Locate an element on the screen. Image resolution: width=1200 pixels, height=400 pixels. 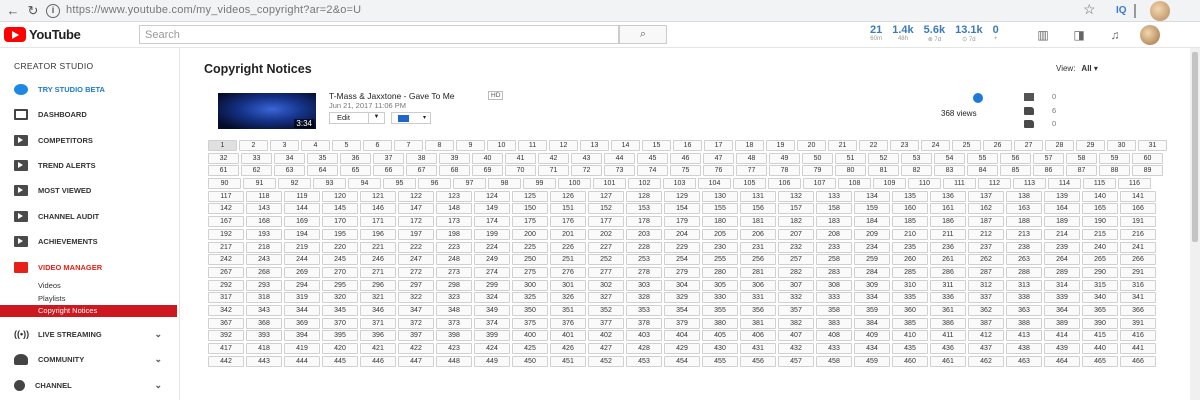
page-number-button: 345 is located at coordinates (340, 310).